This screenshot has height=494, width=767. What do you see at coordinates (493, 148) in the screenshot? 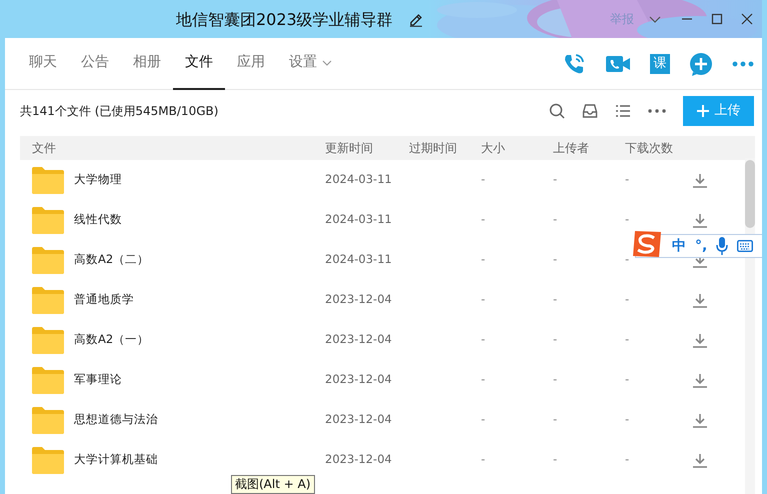
I see `column-header: 大小` at bounding box center [493, 148].